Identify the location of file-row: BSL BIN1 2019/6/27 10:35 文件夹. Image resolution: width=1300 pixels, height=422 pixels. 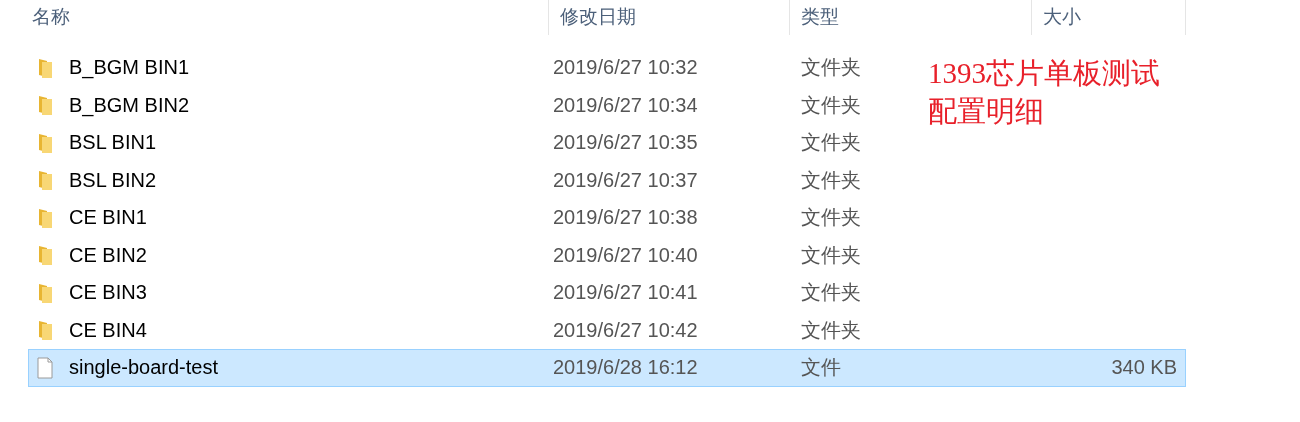
(445, 143).